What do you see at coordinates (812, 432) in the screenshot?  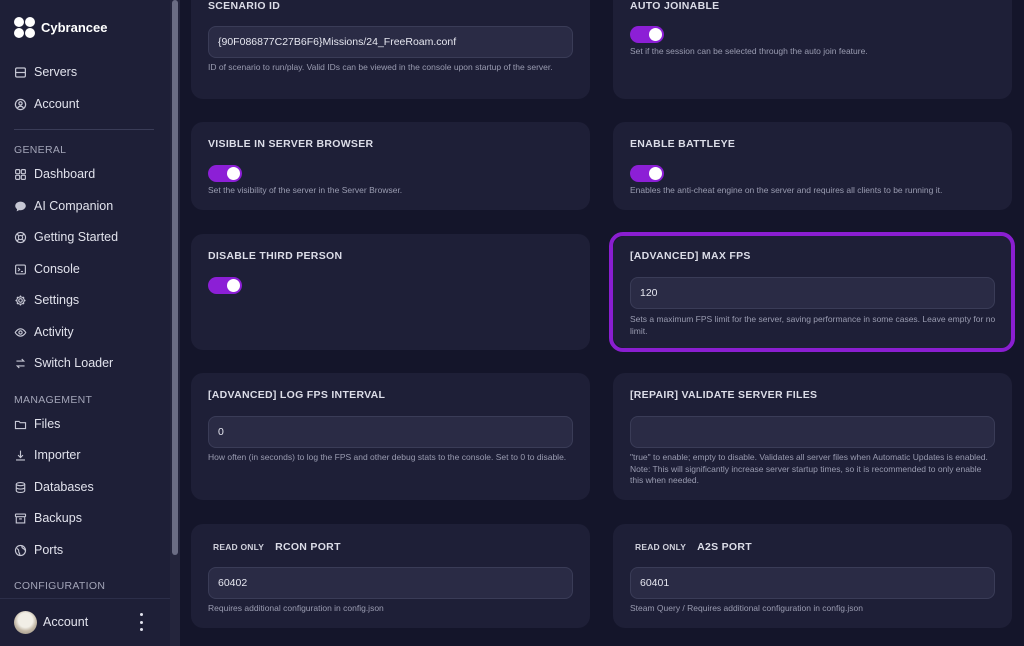 I see `validate-files-input` at bounding box center [812, 432].